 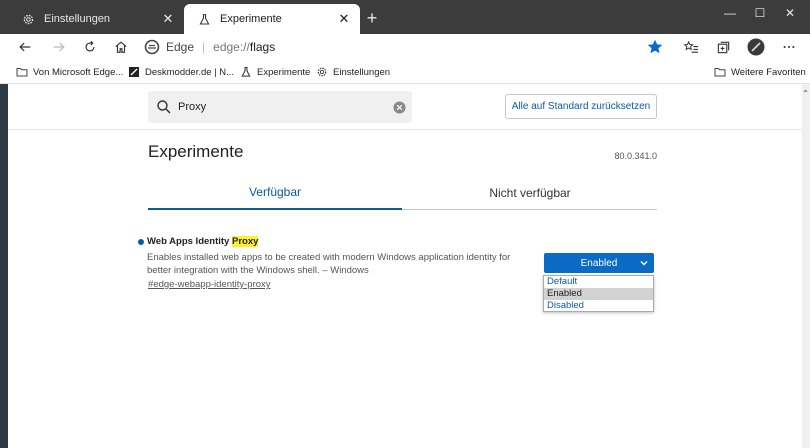 What do you see at coordinates (180, 47) in the screenshot?
I see `site-name: Edge` at bounding box center [180, 47].